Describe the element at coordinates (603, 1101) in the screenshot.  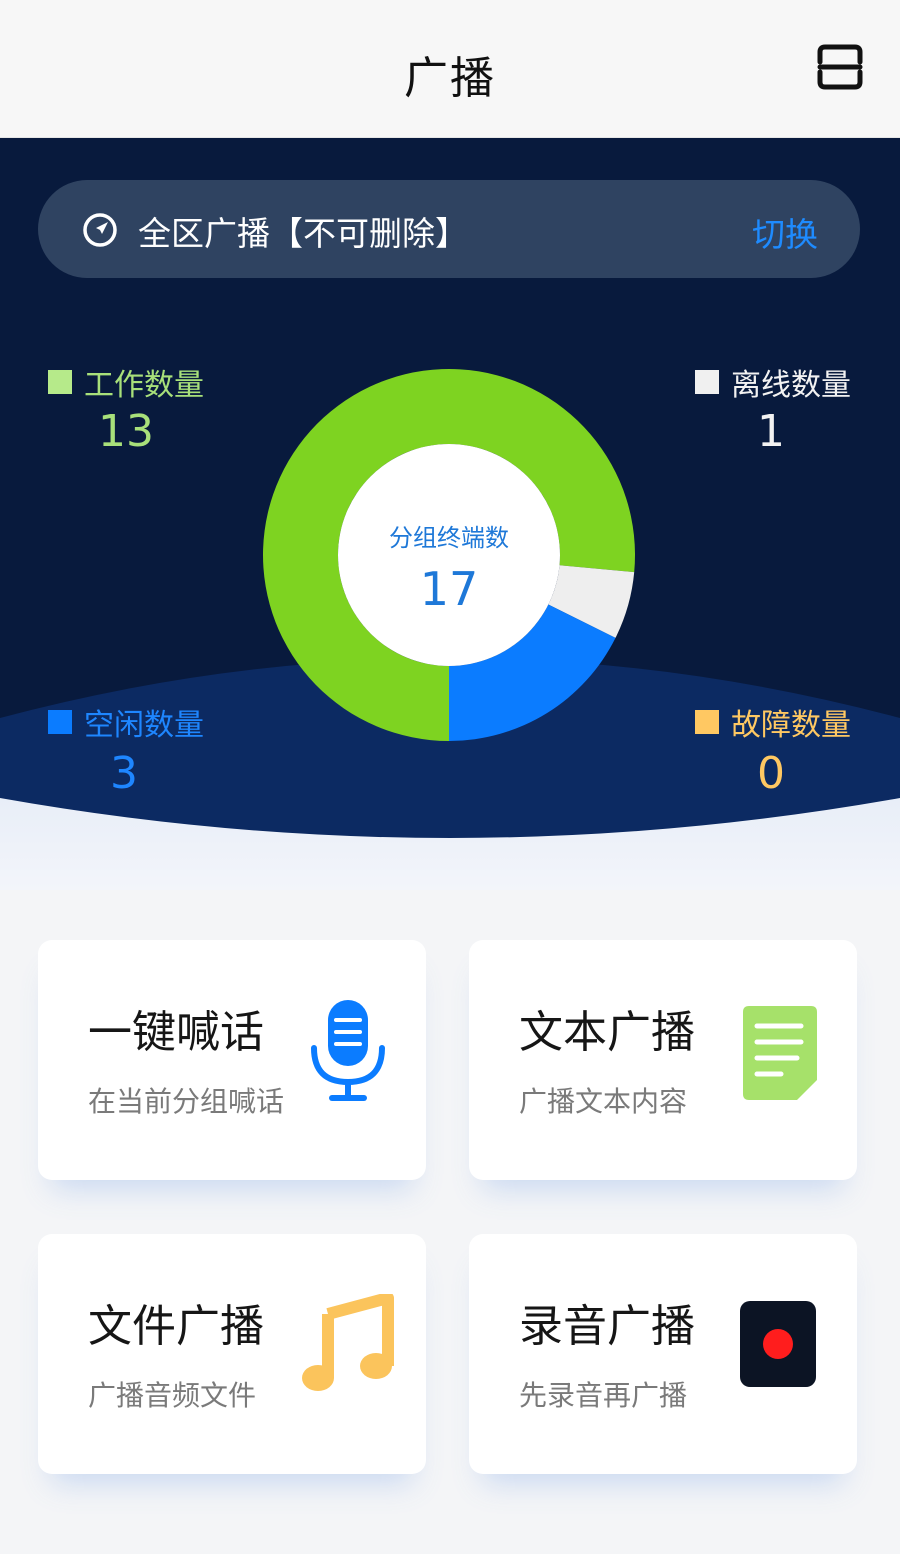
I see `card-subtitle: 广播文本内容` at that location.